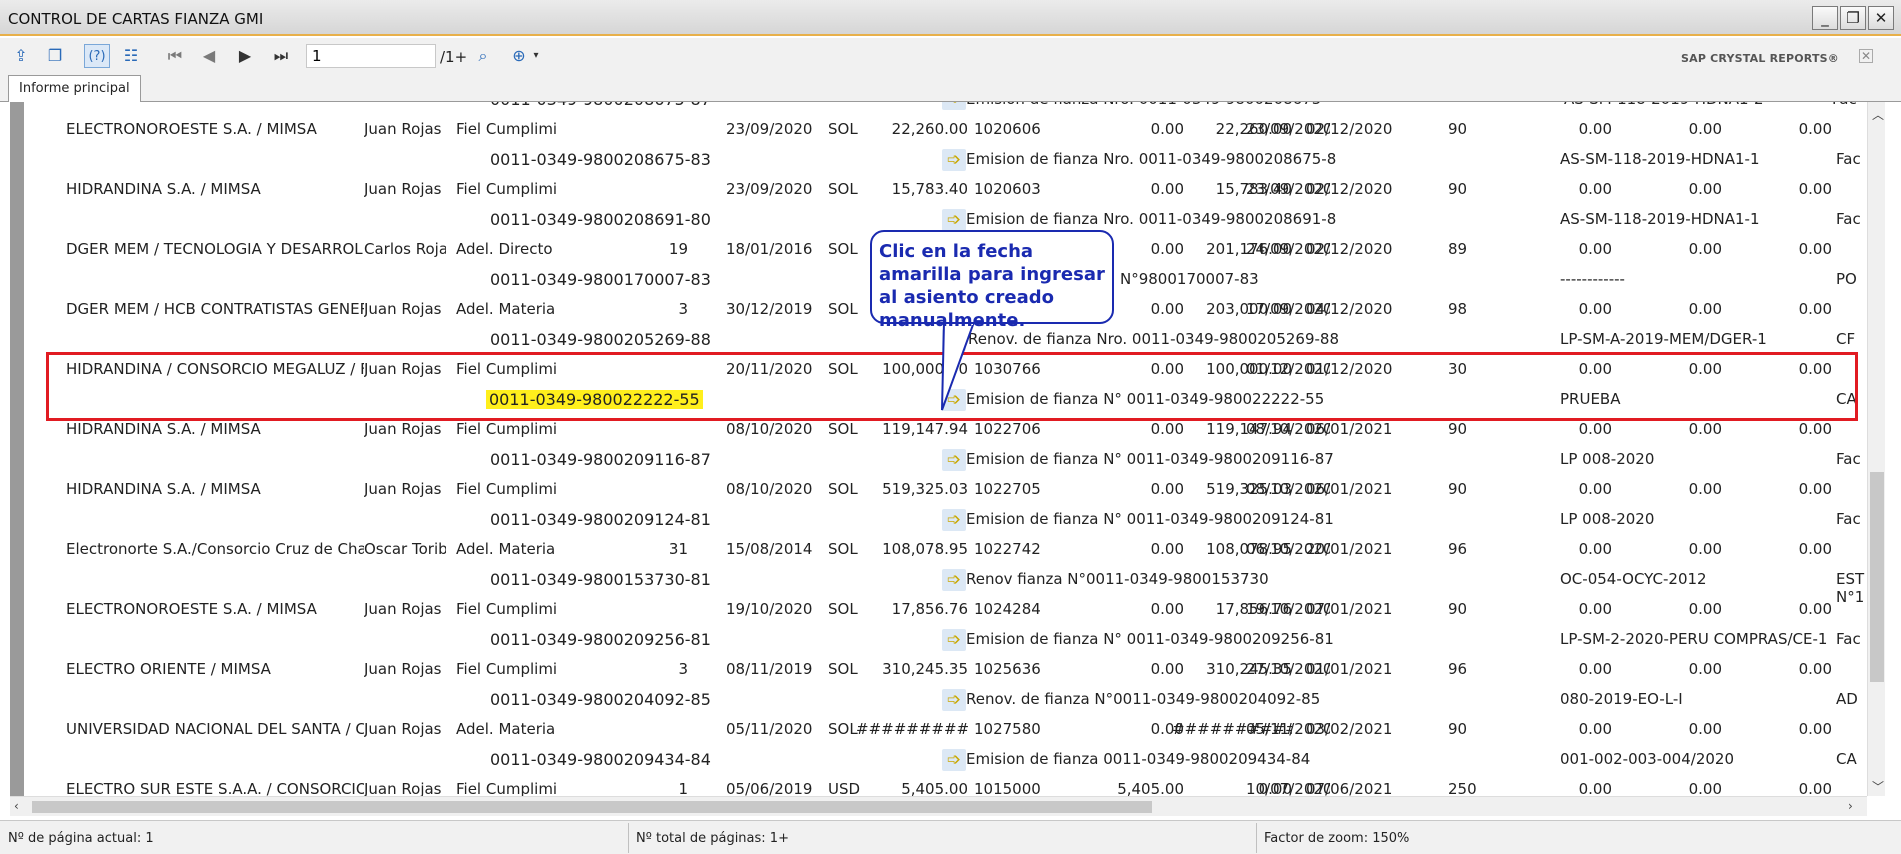 The height and width of the screenshot is (854, 1901). I want to click on col-f_fin: 01/01/2021, so click(1349, 669).